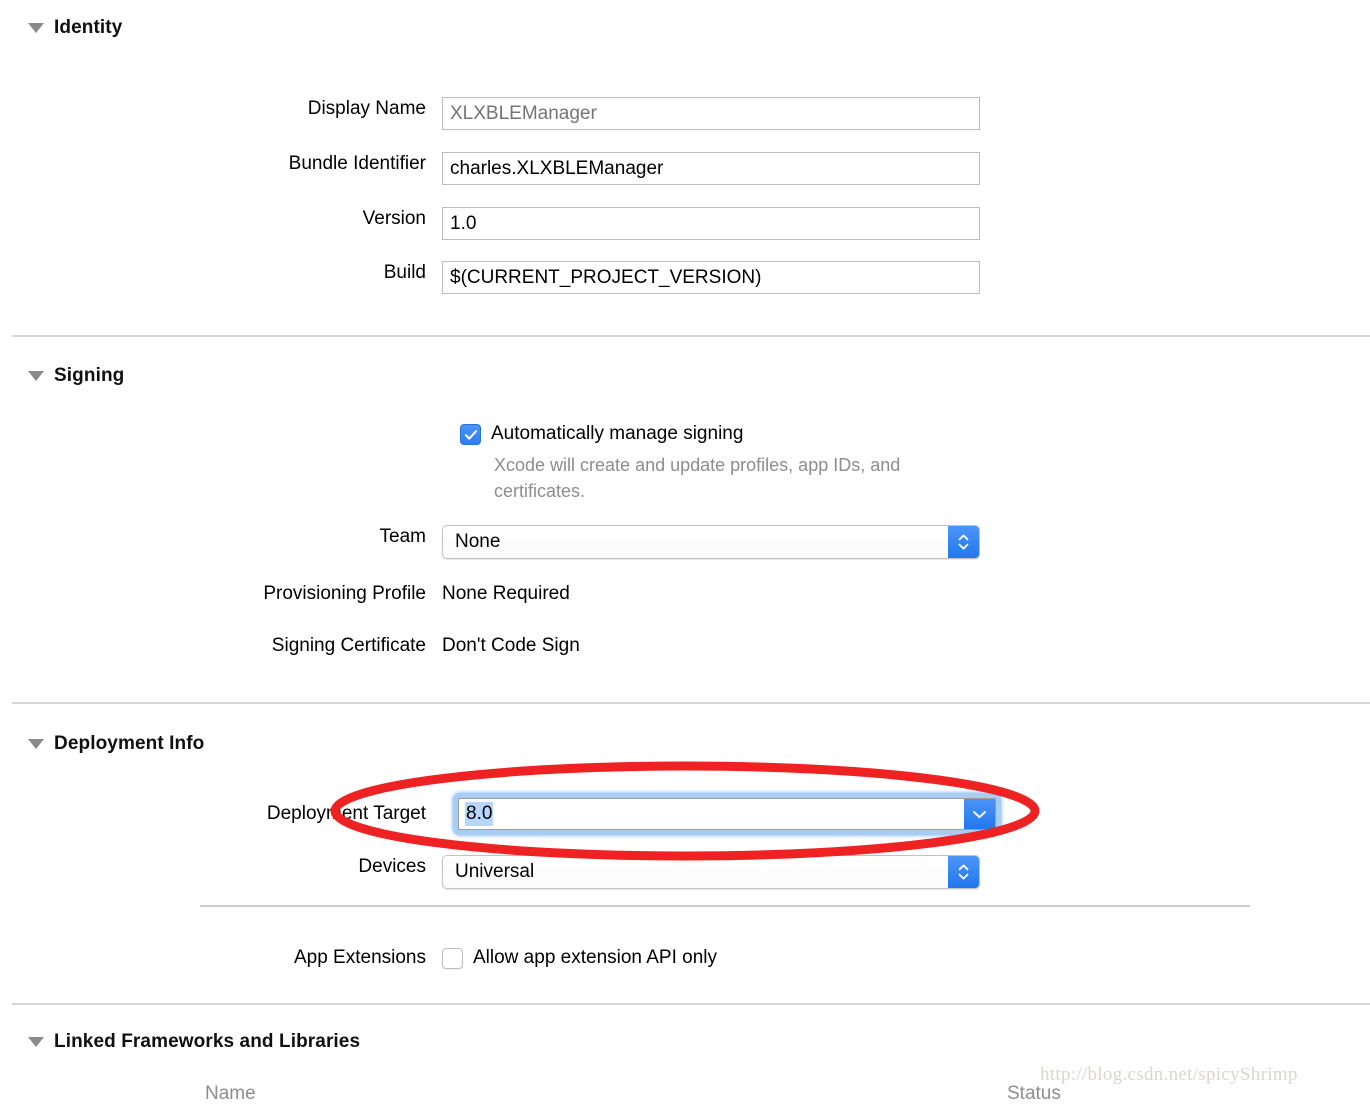 Image resolution: width=1370 pixels, height=1105 pixels. I want to click on label-app-extensions: App Extensions, so click(359, 957).